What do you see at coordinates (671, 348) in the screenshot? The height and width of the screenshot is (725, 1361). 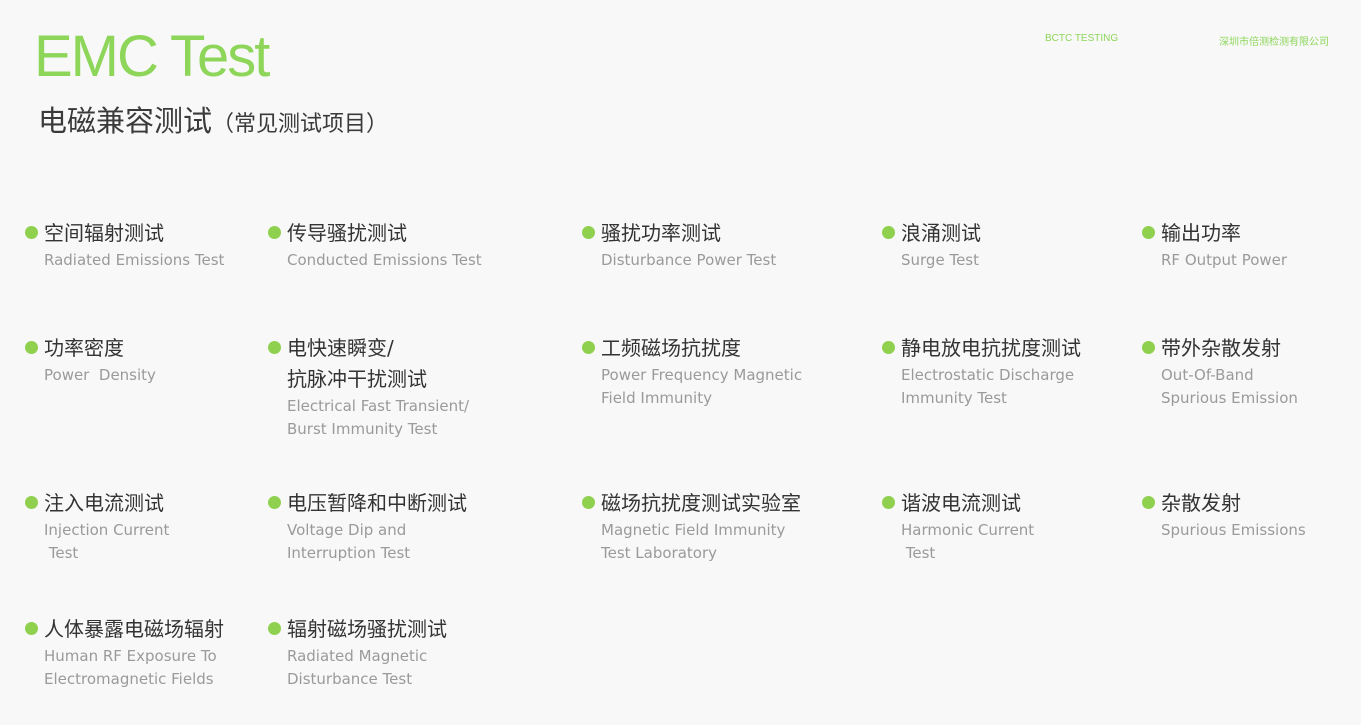 I see `item-cn-label: 工频磁场抗扰度` at bounding box center [671, 348].